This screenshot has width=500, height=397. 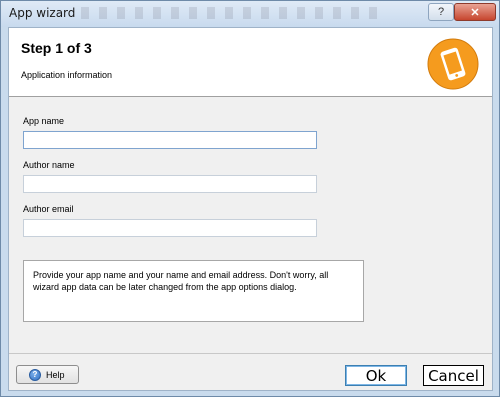 I want to click on window-title: App wizard, so click(x=42, y=13).